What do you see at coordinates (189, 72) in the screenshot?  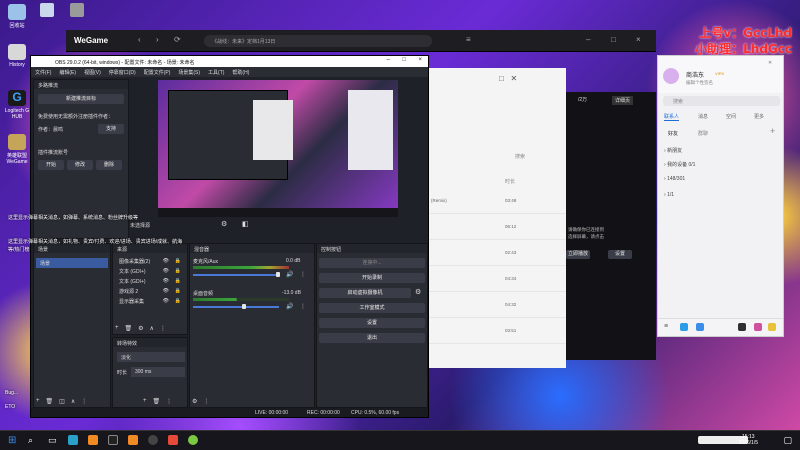 I see `menu-scene-collection: 场景集(S)` at bounding box center [189, 72].